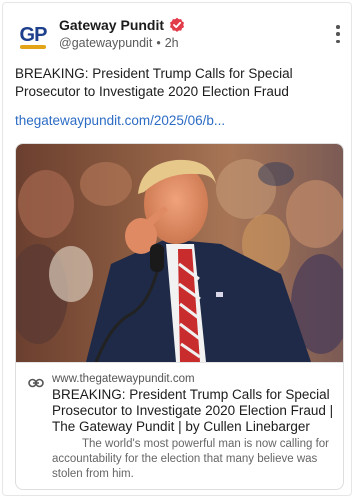 This screenshot has height=500, width=354. I want to click on more-vertical-icon, so click(338, 34).